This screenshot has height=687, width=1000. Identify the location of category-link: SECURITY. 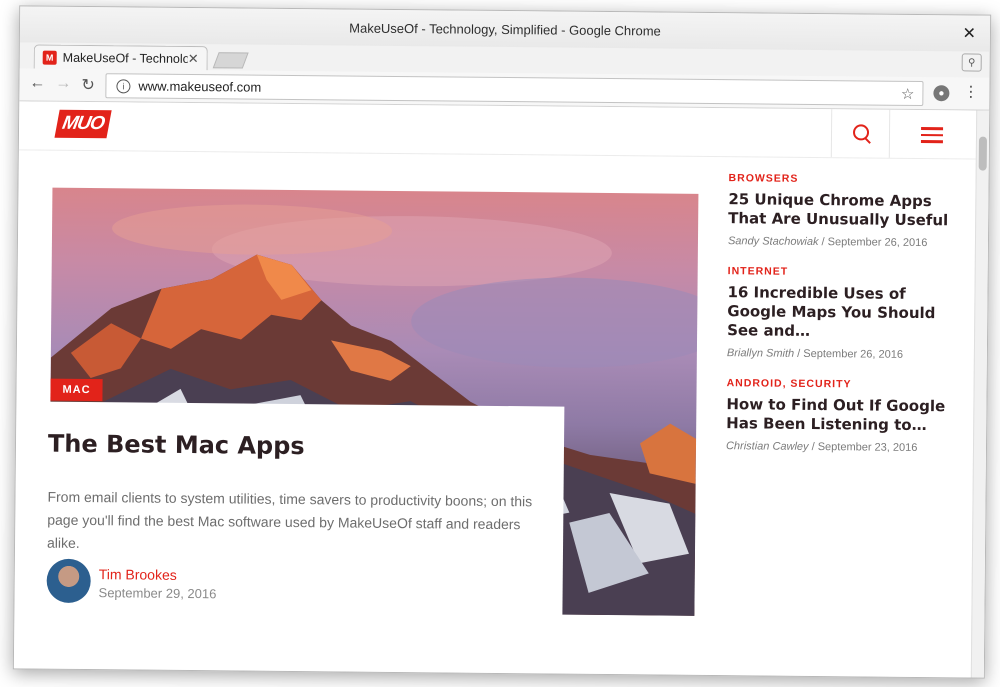
(820, 384).